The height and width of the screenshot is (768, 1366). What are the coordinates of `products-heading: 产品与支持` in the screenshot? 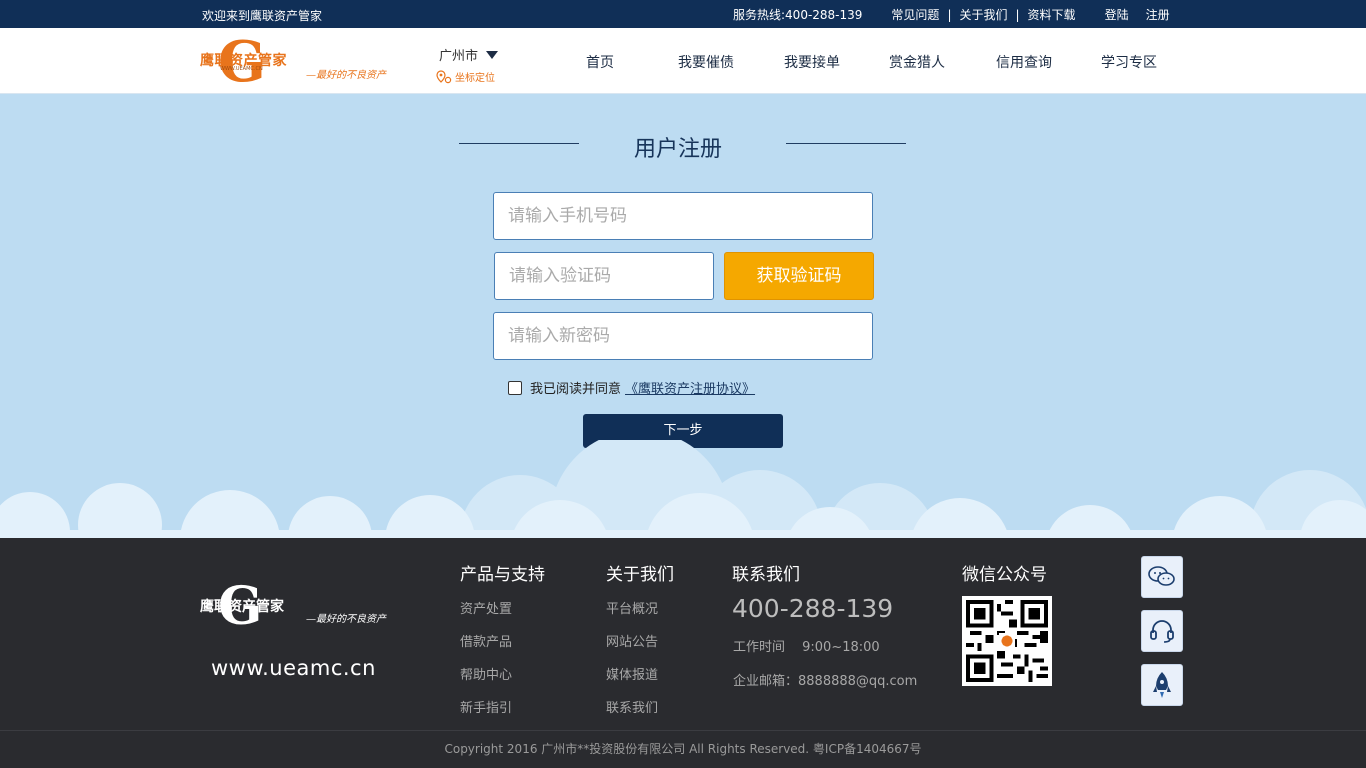 It's located at (502, 575).